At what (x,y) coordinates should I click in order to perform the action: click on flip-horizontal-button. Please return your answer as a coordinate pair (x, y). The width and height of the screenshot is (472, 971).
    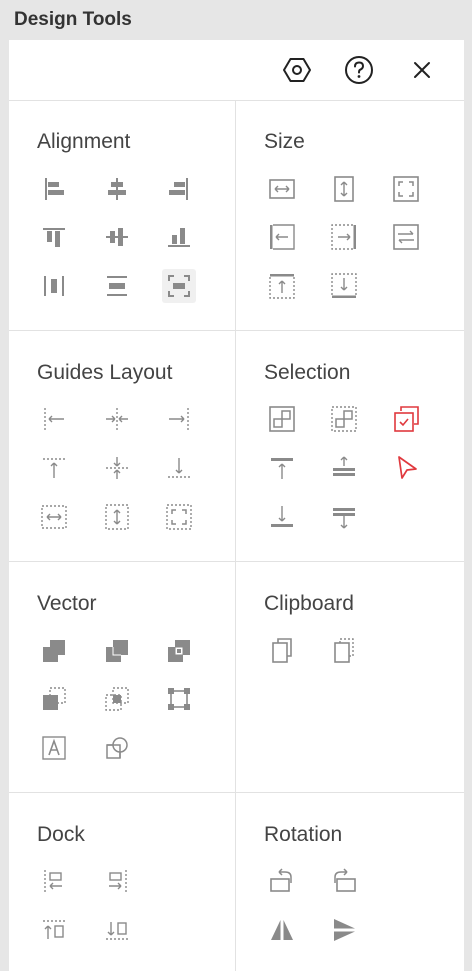
    Looking at the image, I should click on (282, 930).